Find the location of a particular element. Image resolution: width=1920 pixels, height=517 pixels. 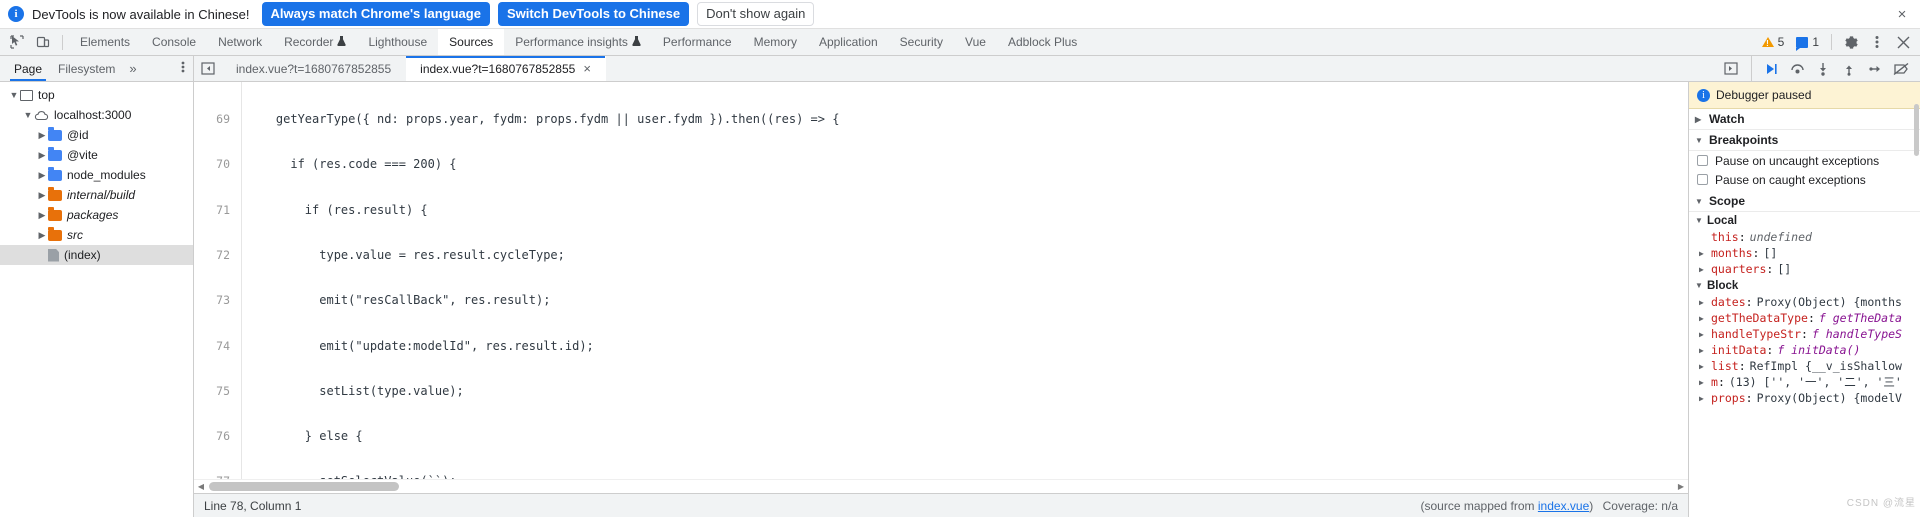

scope-row: quarters:[] is located at coordinates (1804, 269).